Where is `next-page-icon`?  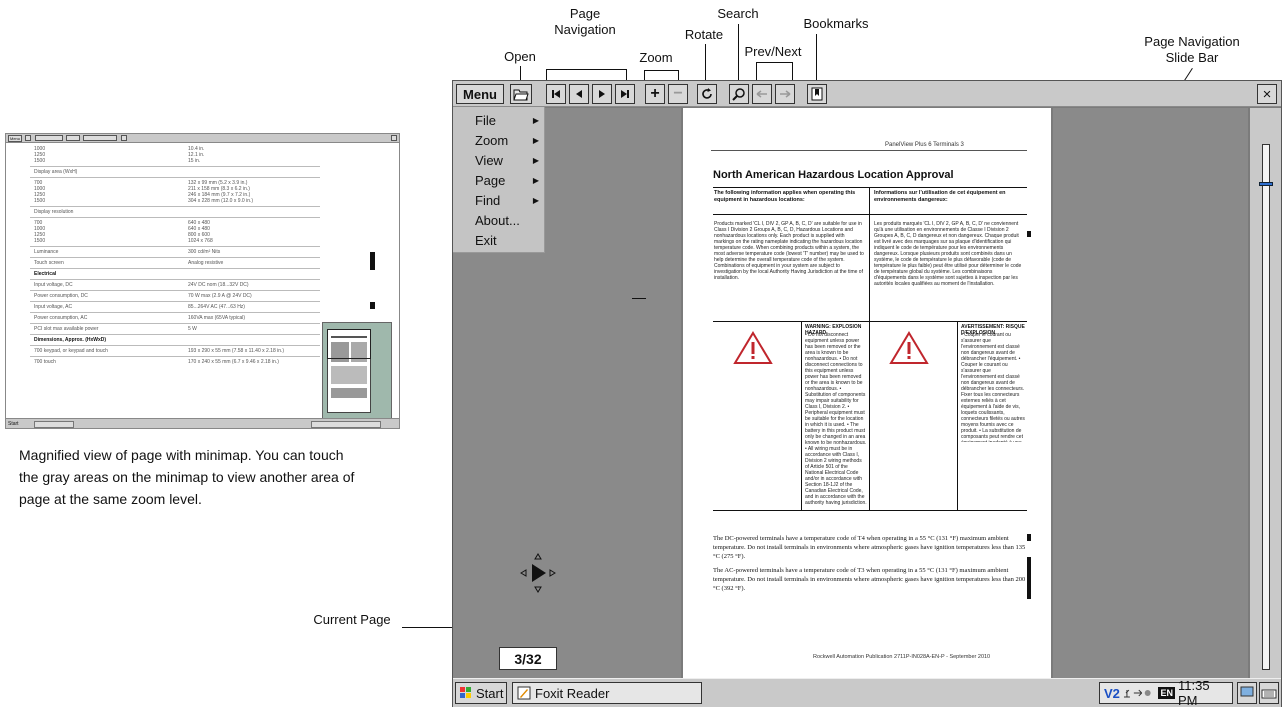 next-page-icon is located at coordinates (602, 94).